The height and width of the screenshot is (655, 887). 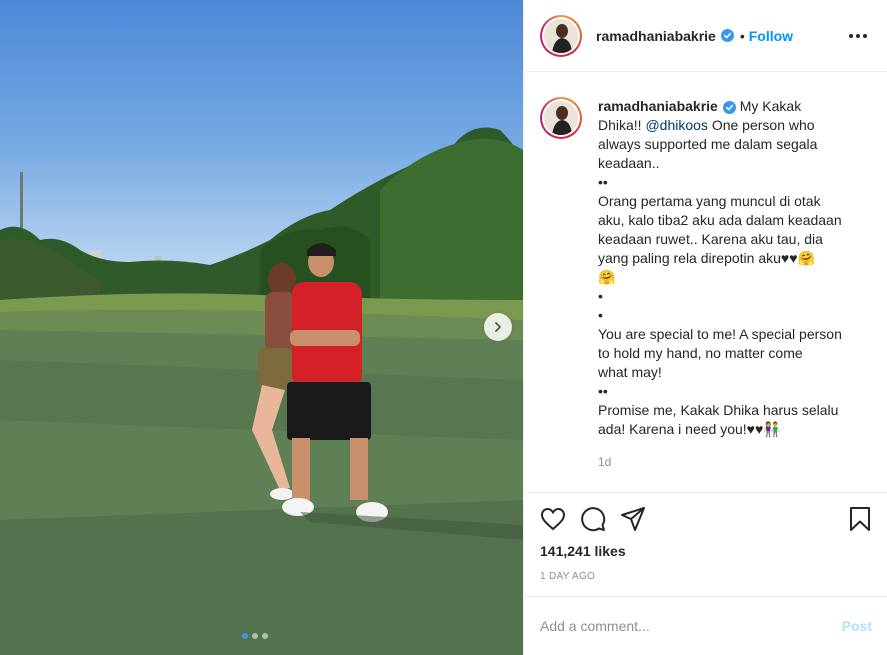 What do you see at coordinates (622, 125) in the screenshot?
I see `caption-line: Dhika!!` at bounding box center [622, 125].